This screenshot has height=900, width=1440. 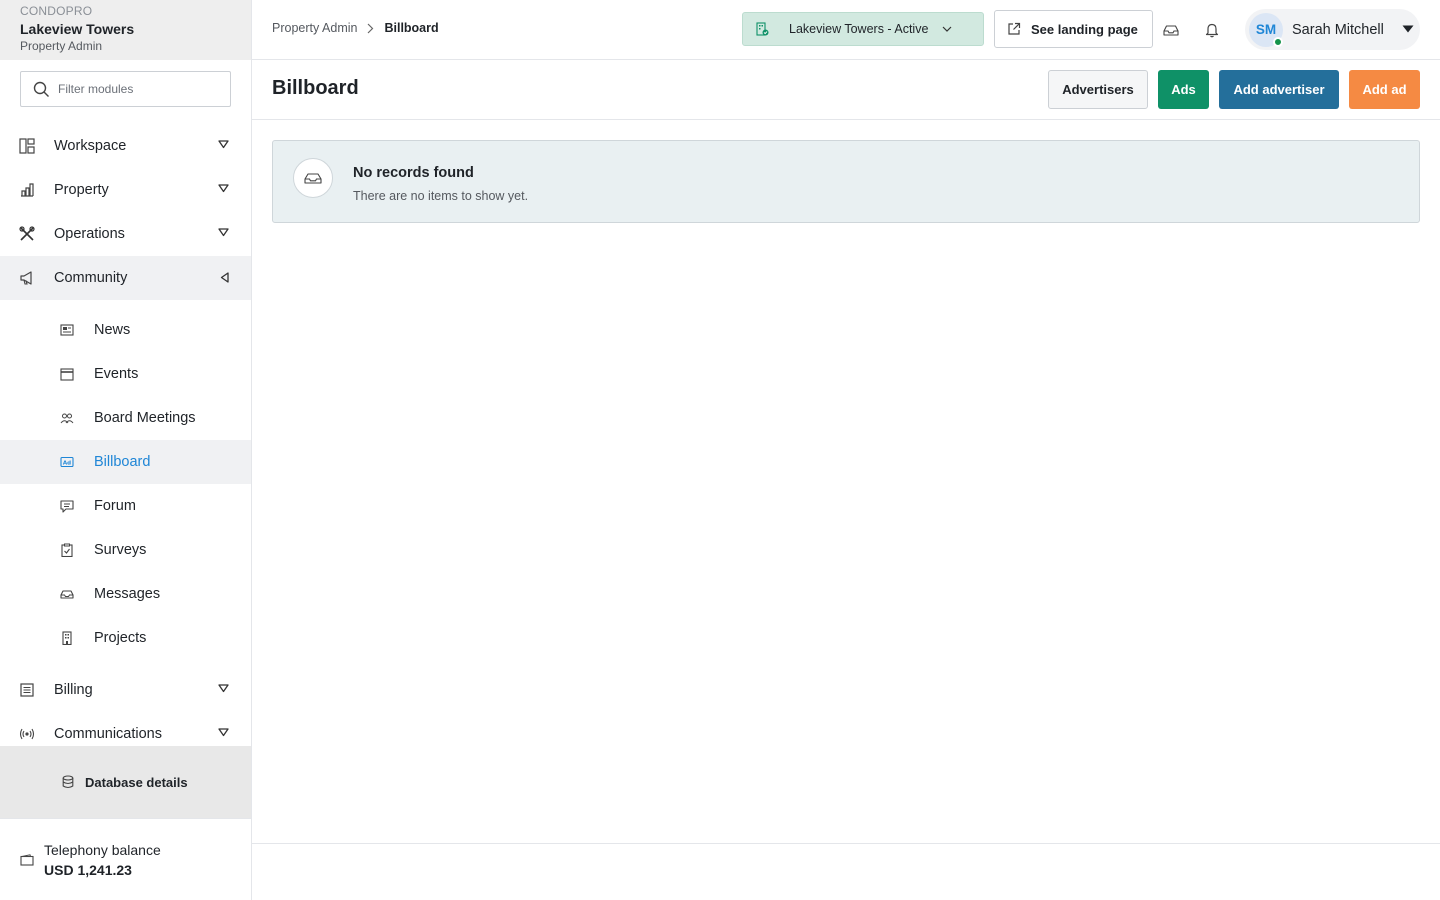 I want to click on sidebar-subitem-label: Billboard, so click(x=122, y=462).